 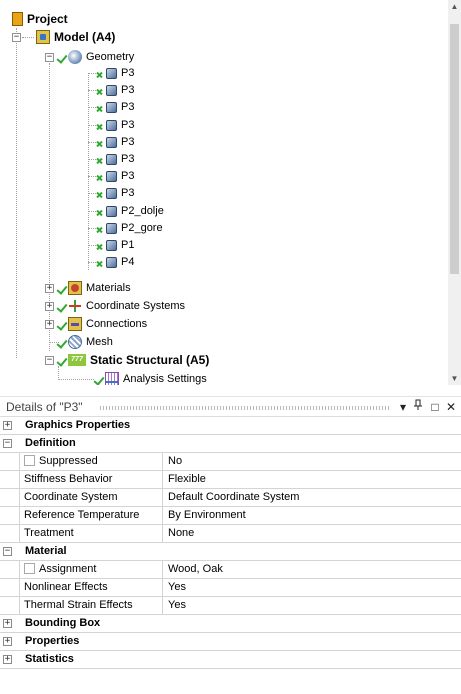 What do you see at coordinates (47, 19) in the screenshot?
I see `tree-item-label: Project` at bounding box center [47, 19].